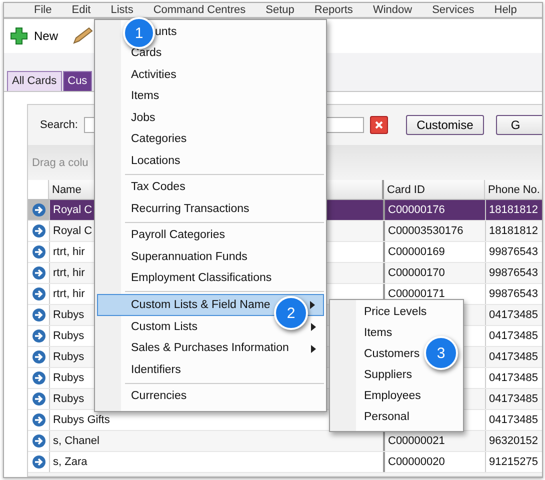 The image size is (545, 480). What do you see at coordinates (60, 162) in the screenshot?
I see `group-hint: Drag a colu` at bounding box center [60, 162].